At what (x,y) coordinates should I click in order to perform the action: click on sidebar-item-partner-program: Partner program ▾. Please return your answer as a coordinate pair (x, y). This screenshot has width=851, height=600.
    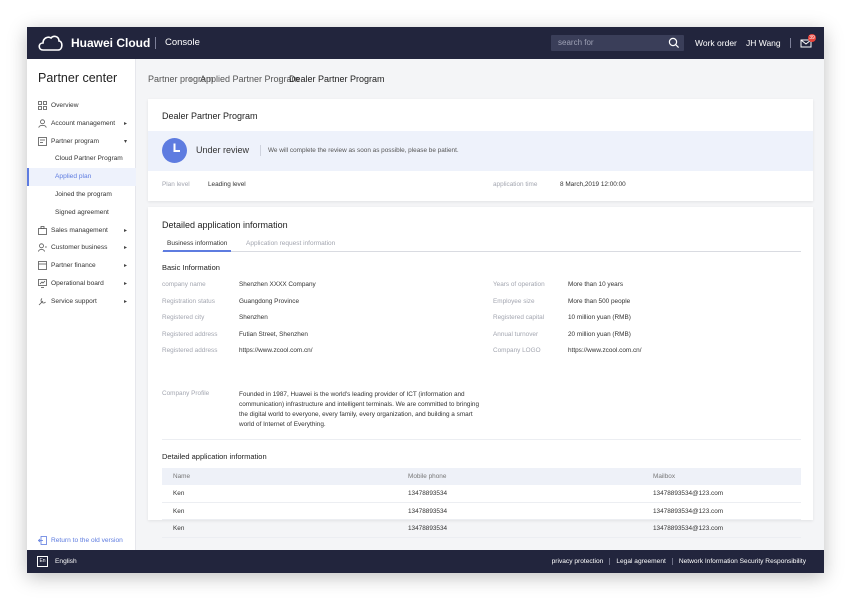
    Looking at the image, I should click on (81, 142).